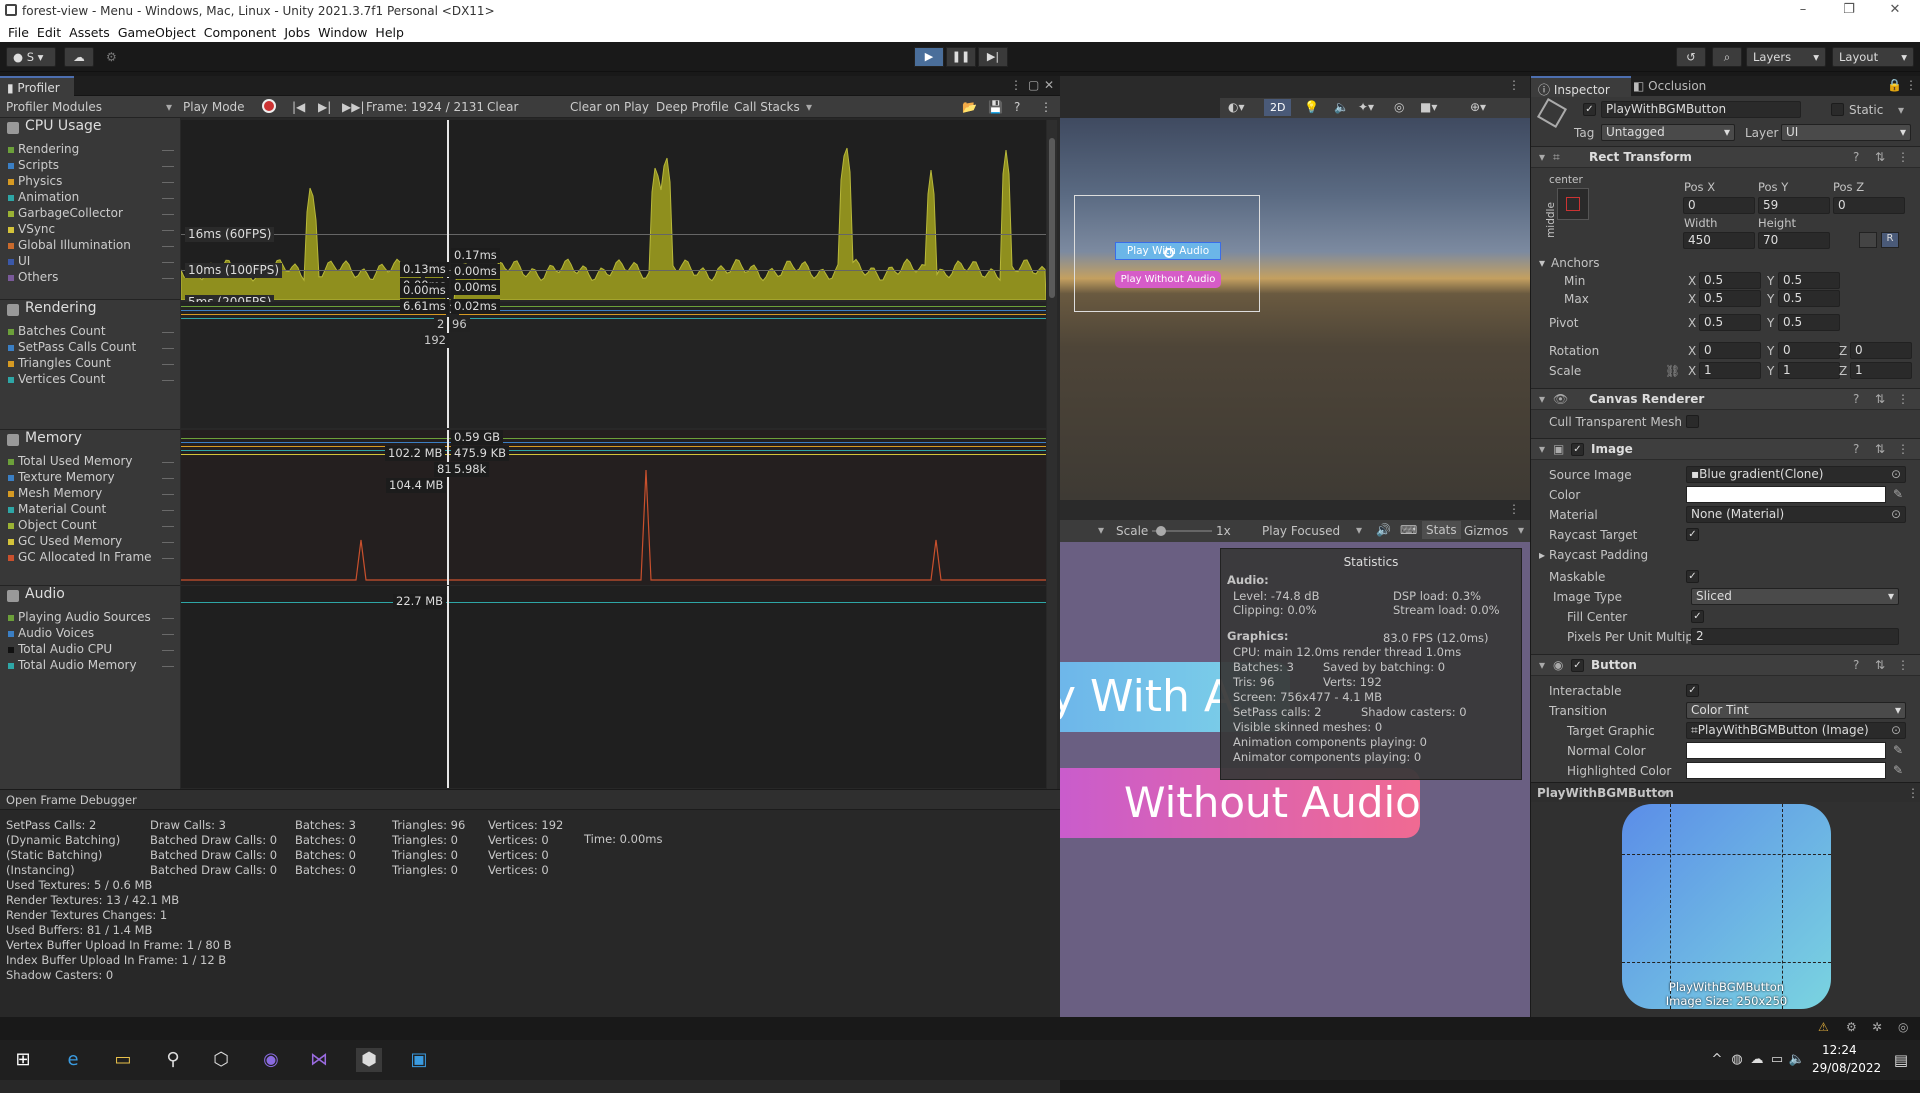 The width and height of the screenshot is (1920, 1093). What do you see at coordinates (1033, 85) in the screenshot?
I see `maximize-icon: ▢` at bounding box center [1033, 85].